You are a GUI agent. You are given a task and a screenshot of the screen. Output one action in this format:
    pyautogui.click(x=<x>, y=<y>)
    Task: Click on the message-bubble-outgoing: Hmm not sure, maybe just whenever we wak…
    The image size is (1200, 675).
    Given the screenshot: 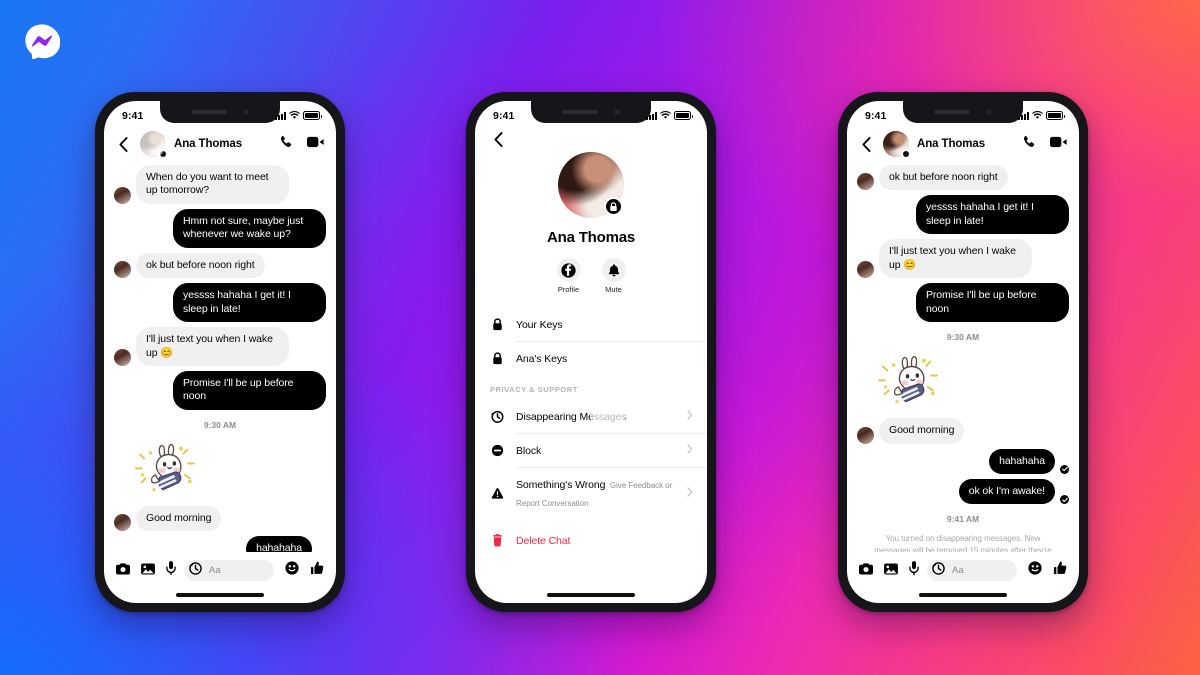 What is the action you would take?
    pyautogui.click(x=249, y=228)
    